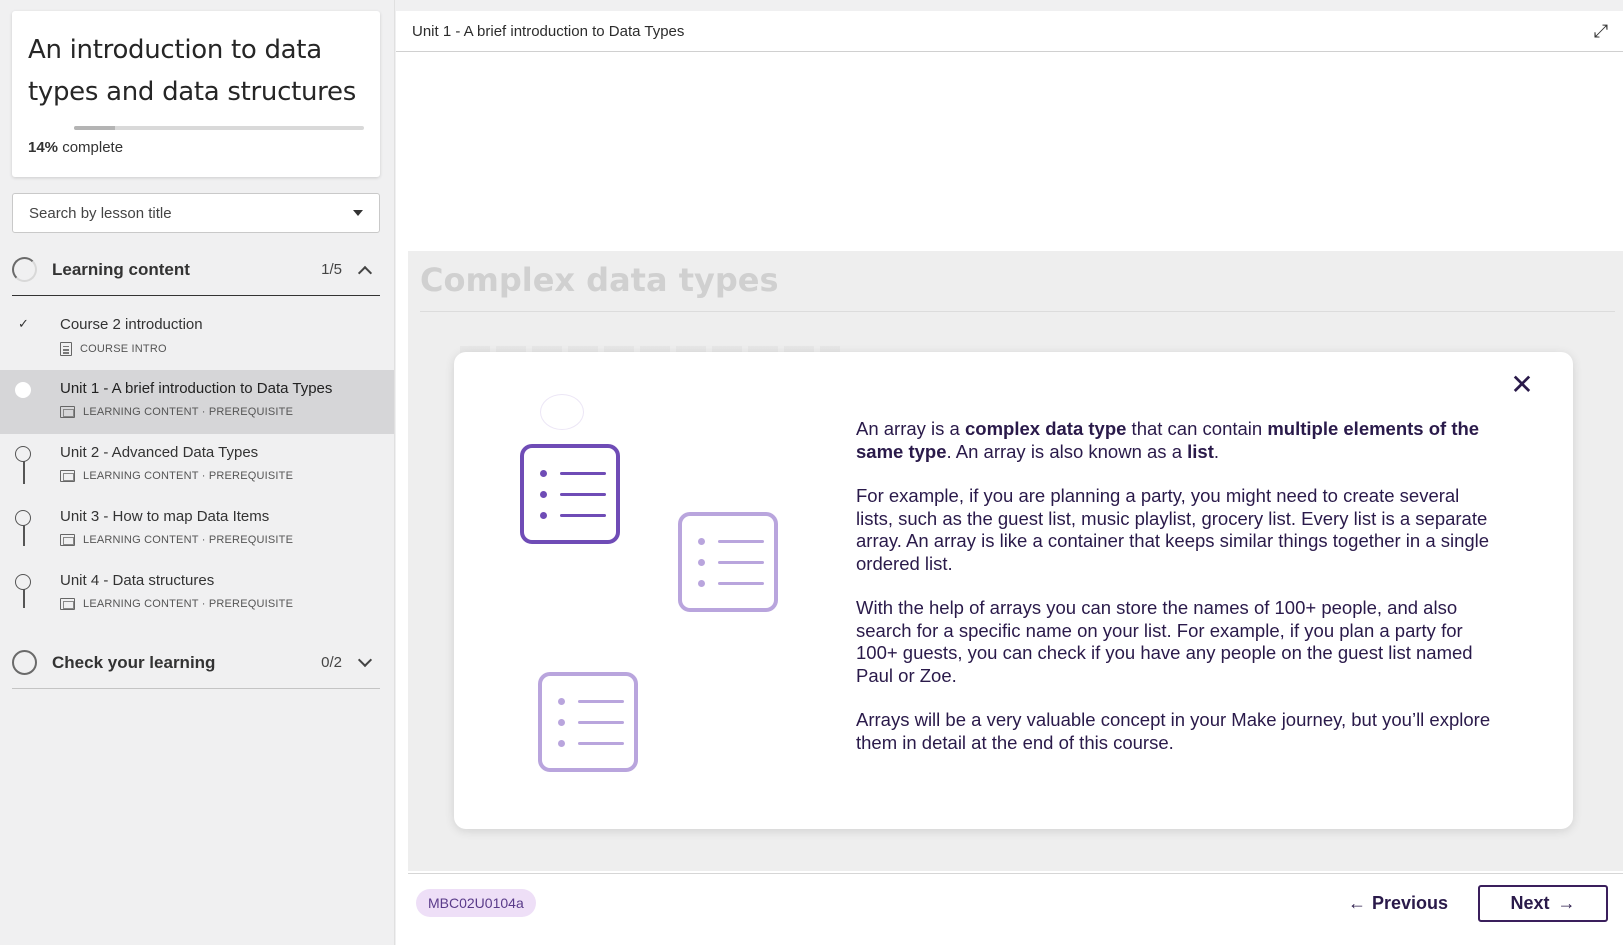 Image resolution: width=1623 pixels, height=945 pixels. I want to click on section-check-your-learning: Check your learning 0/2, so click(196, 663).